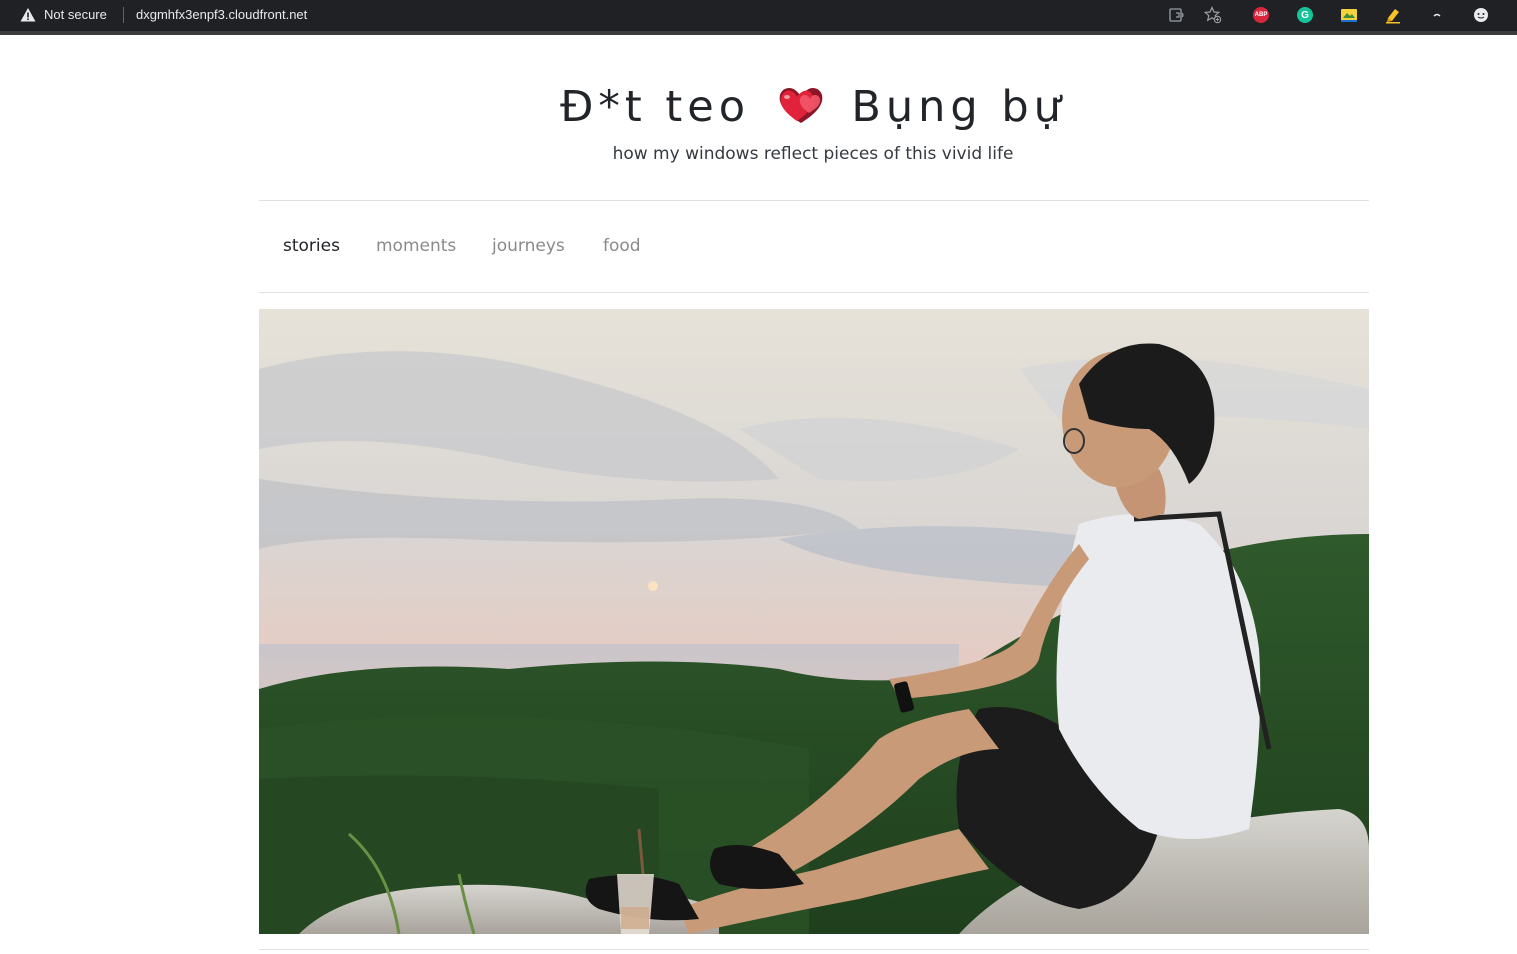  What do you see at coordinates (416, 246) in the screenshot?
I see `nav-item-moments: moments` at bounding box center [416, 246].